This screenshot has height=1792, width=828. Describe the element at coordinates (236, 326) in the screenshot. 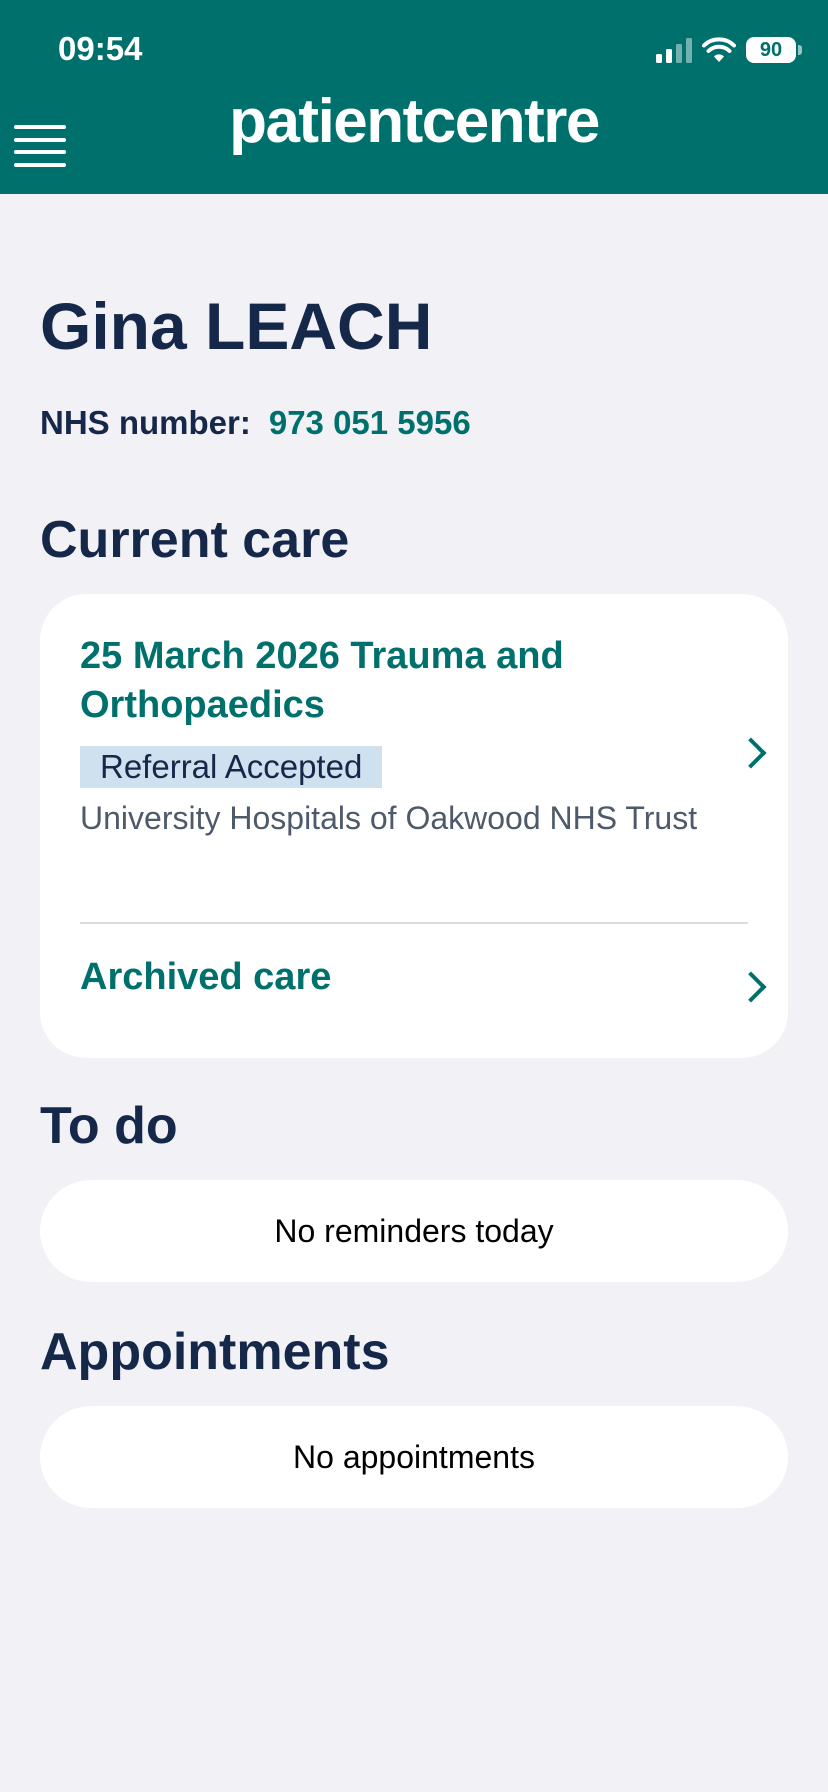

I see `patient-name: Gina LEACH` at that location.